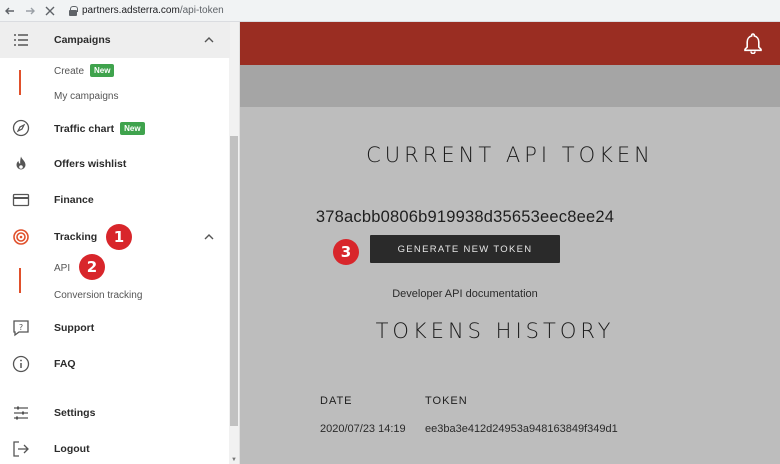 Image resolution: width=780 pixels, height=464 pixels. Describe the element at coordinates (424, 11) in the screenshot. I see `address-bar: partners.adsterra.com/api-token` at that location.